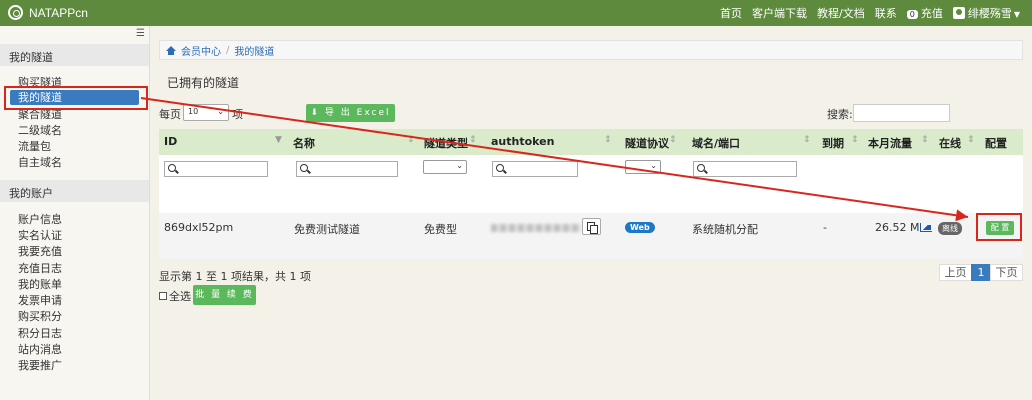 Image resolution: width=1032 pixels, height=400 pixels. What do you see at coordinates (886, 13) in the screenshot?
I see `nav-contact: 联系` at bounding box center [886, 13].